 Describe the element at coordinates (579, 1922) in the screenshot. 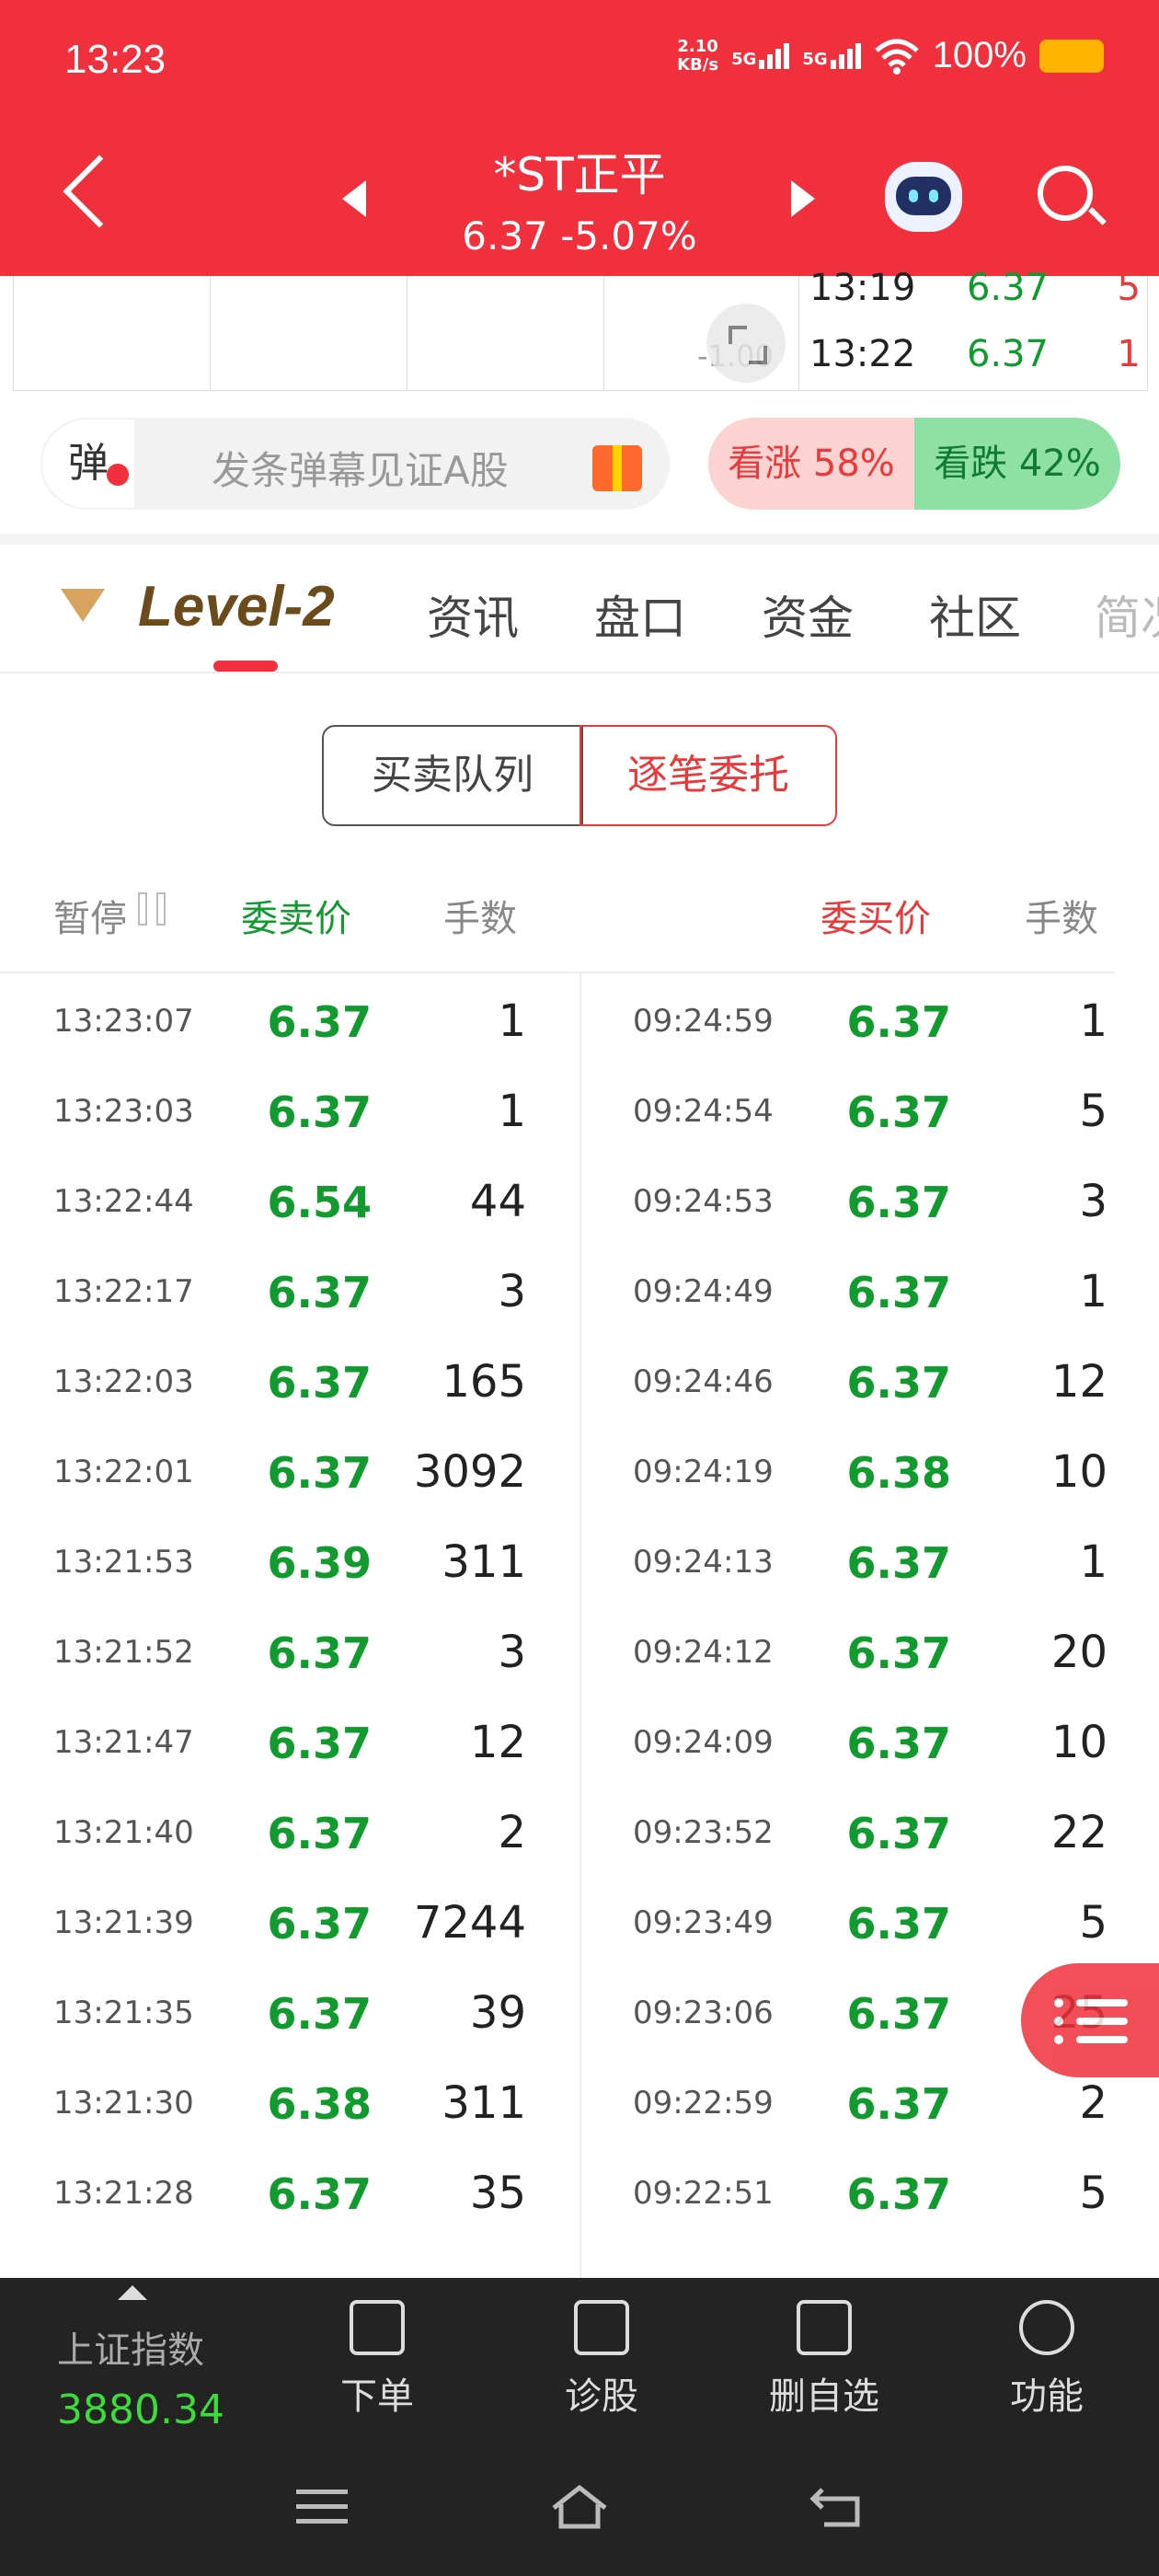

I see `table-row: 13:21:39 6.37 7244 09:23:49 6.37 5` at that location.